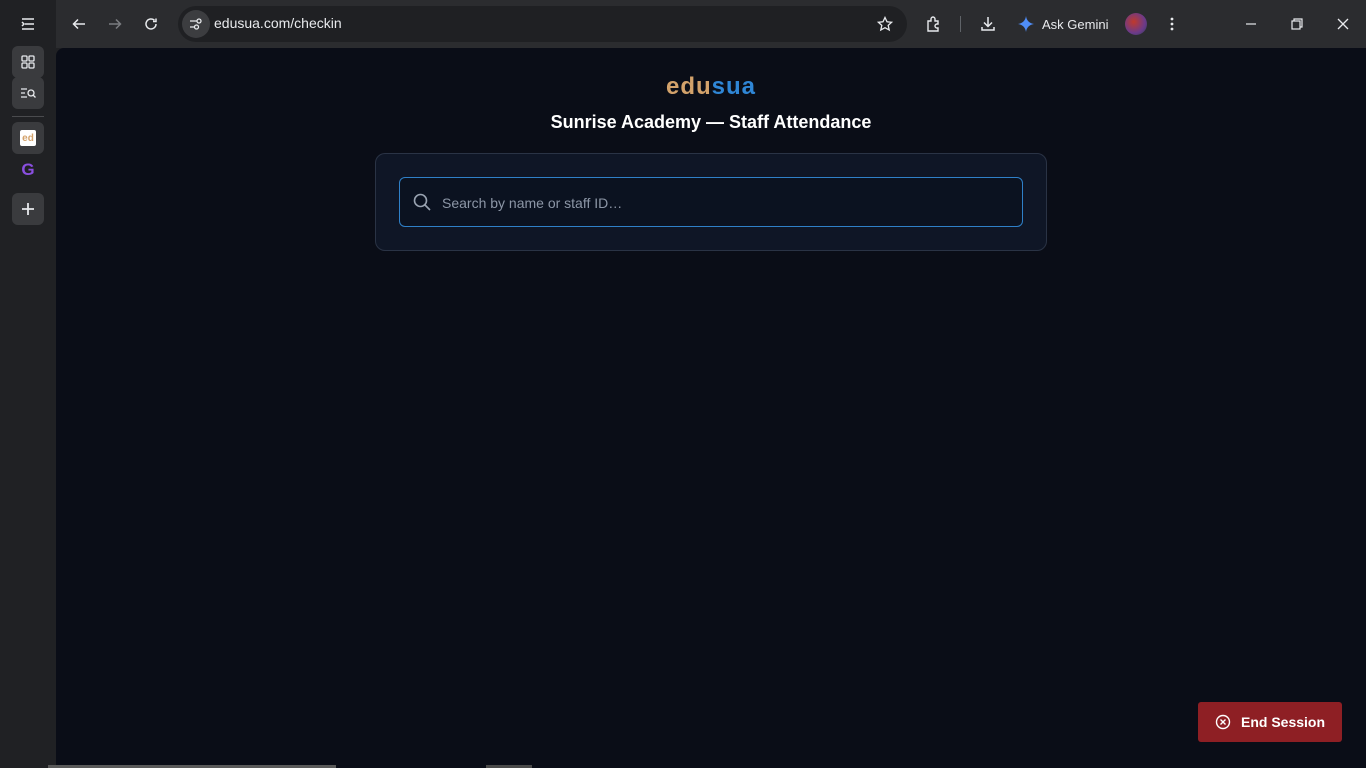  I want to click on edusua-favicon-icon: ed, so click(28, 138).